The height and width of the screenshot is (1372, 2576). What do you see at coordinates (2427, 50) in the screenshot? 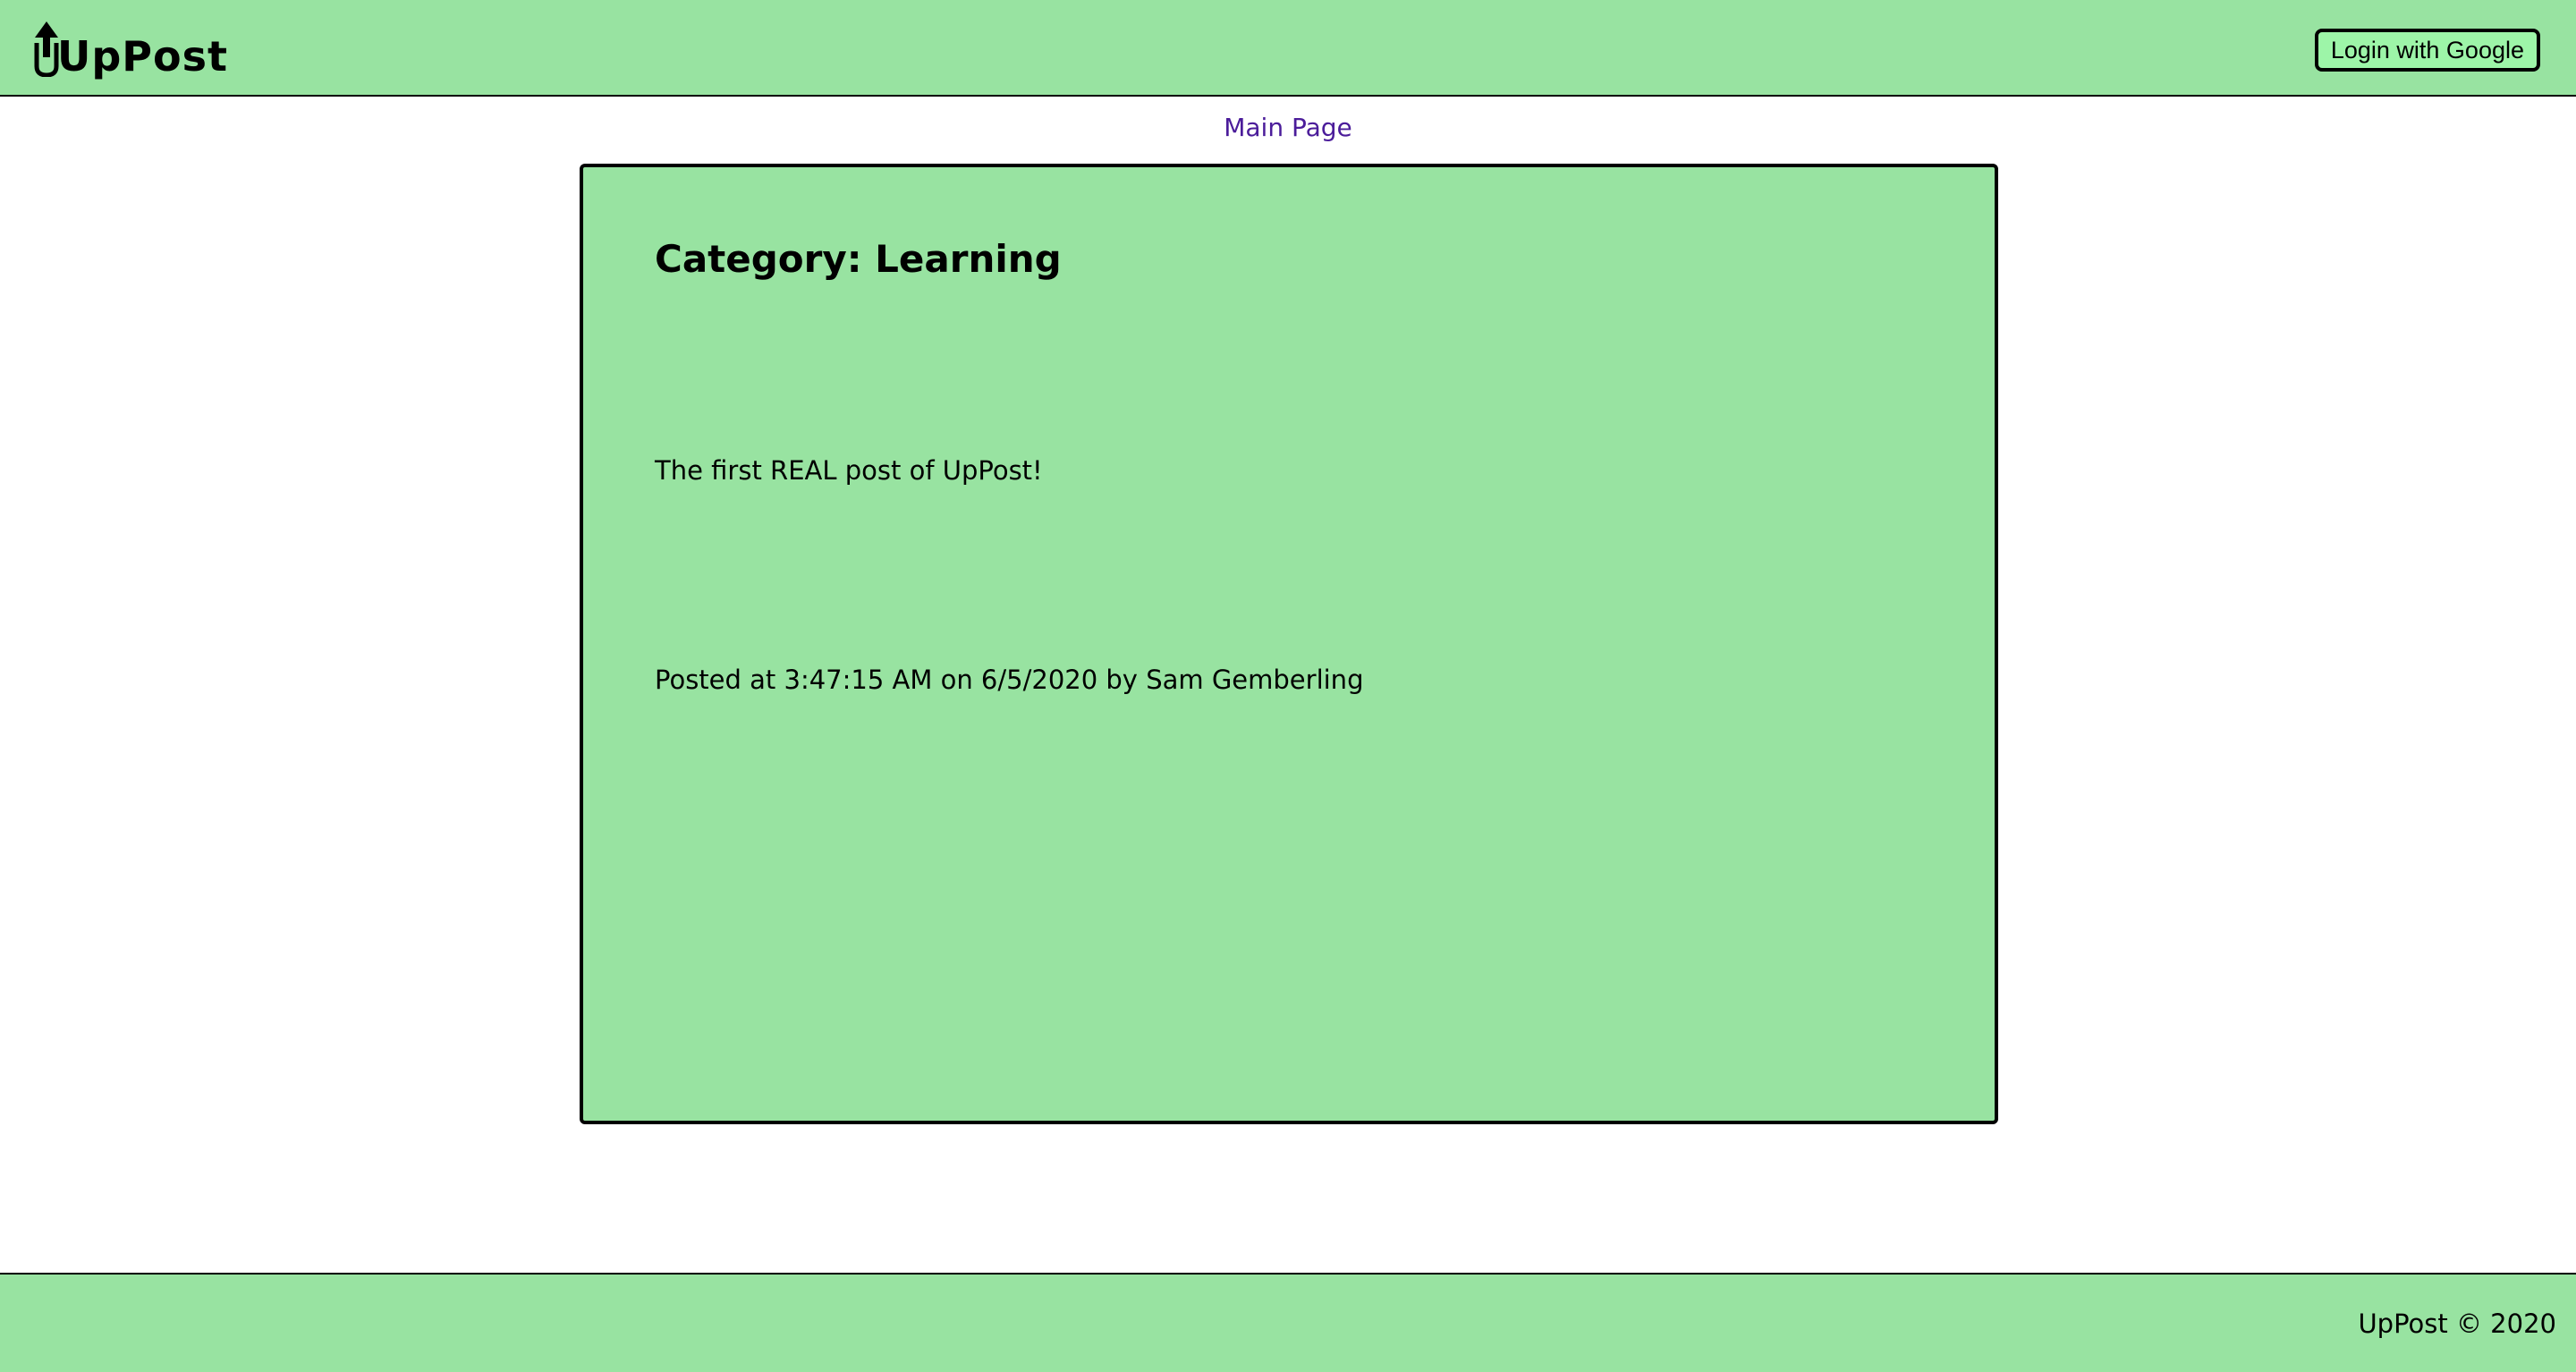
I see `login-with-google-button: Login with Google` at bounding box center [2427, 50].